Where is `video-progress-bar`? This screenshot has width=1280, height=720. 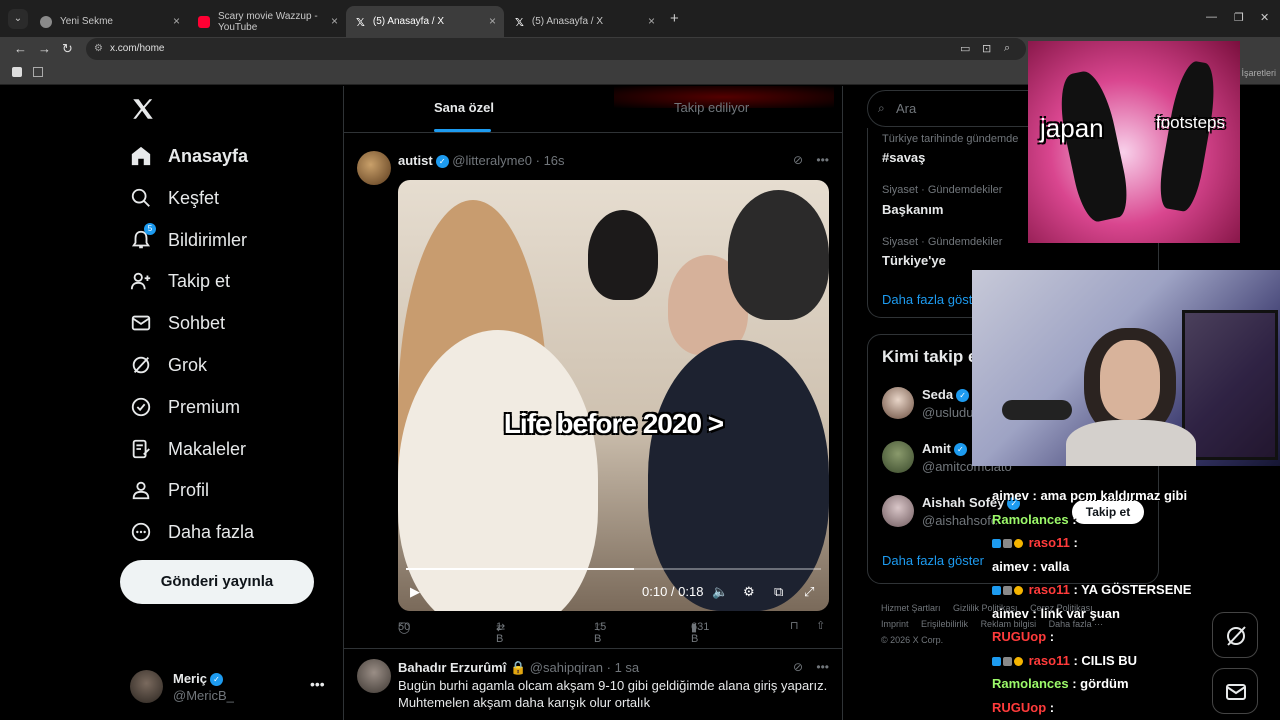
video-progress-bar is located at coordinates (613, 569).